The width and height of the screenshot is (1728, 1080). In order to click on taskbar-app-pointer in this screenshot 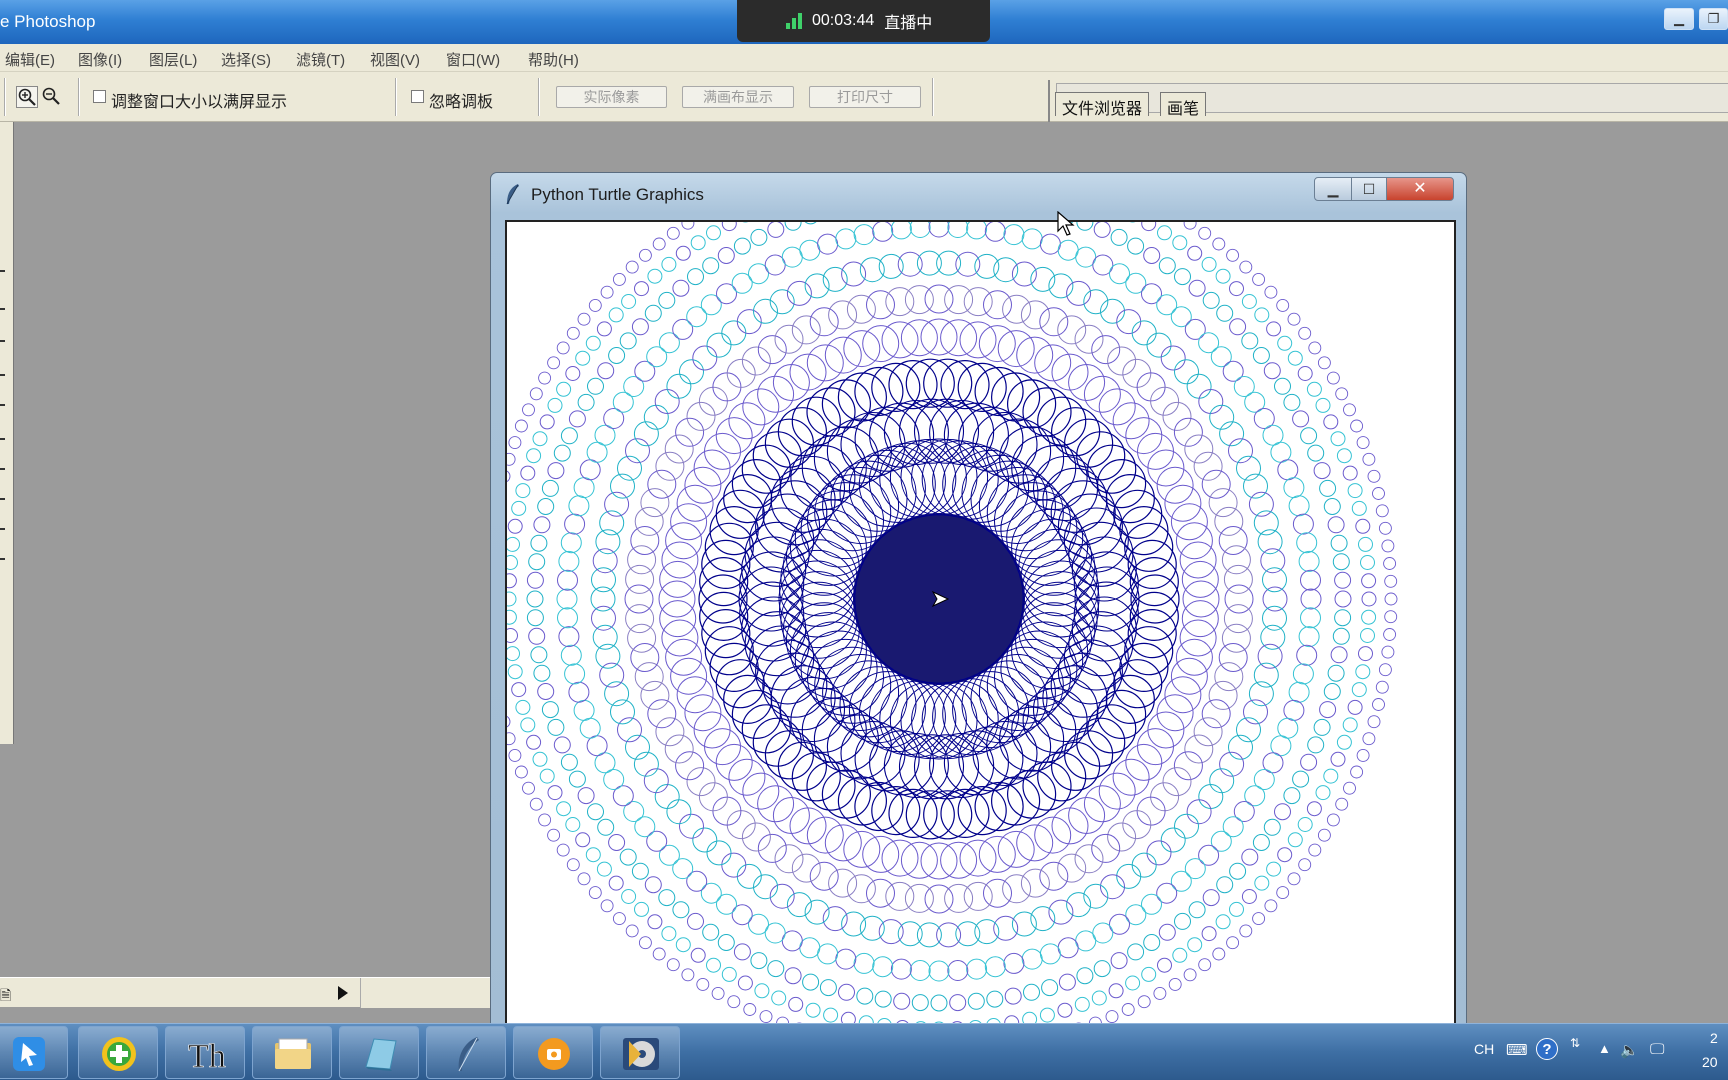, I will do `click(34, 1052)`.